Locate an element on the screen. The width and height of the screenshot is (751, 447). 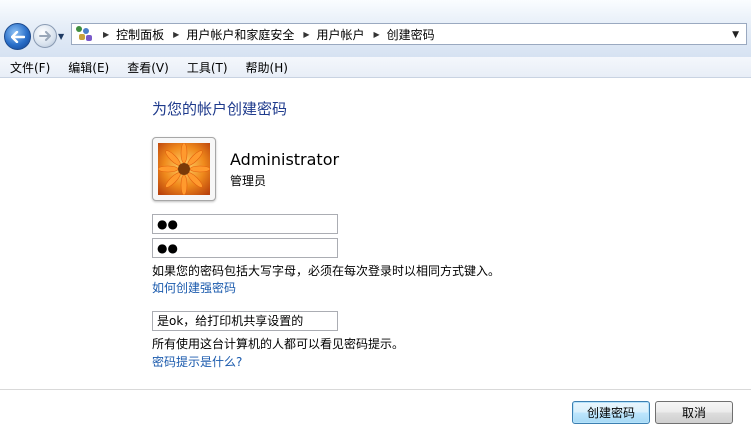
back-arrow-icon is located at coordinates (17, 36).